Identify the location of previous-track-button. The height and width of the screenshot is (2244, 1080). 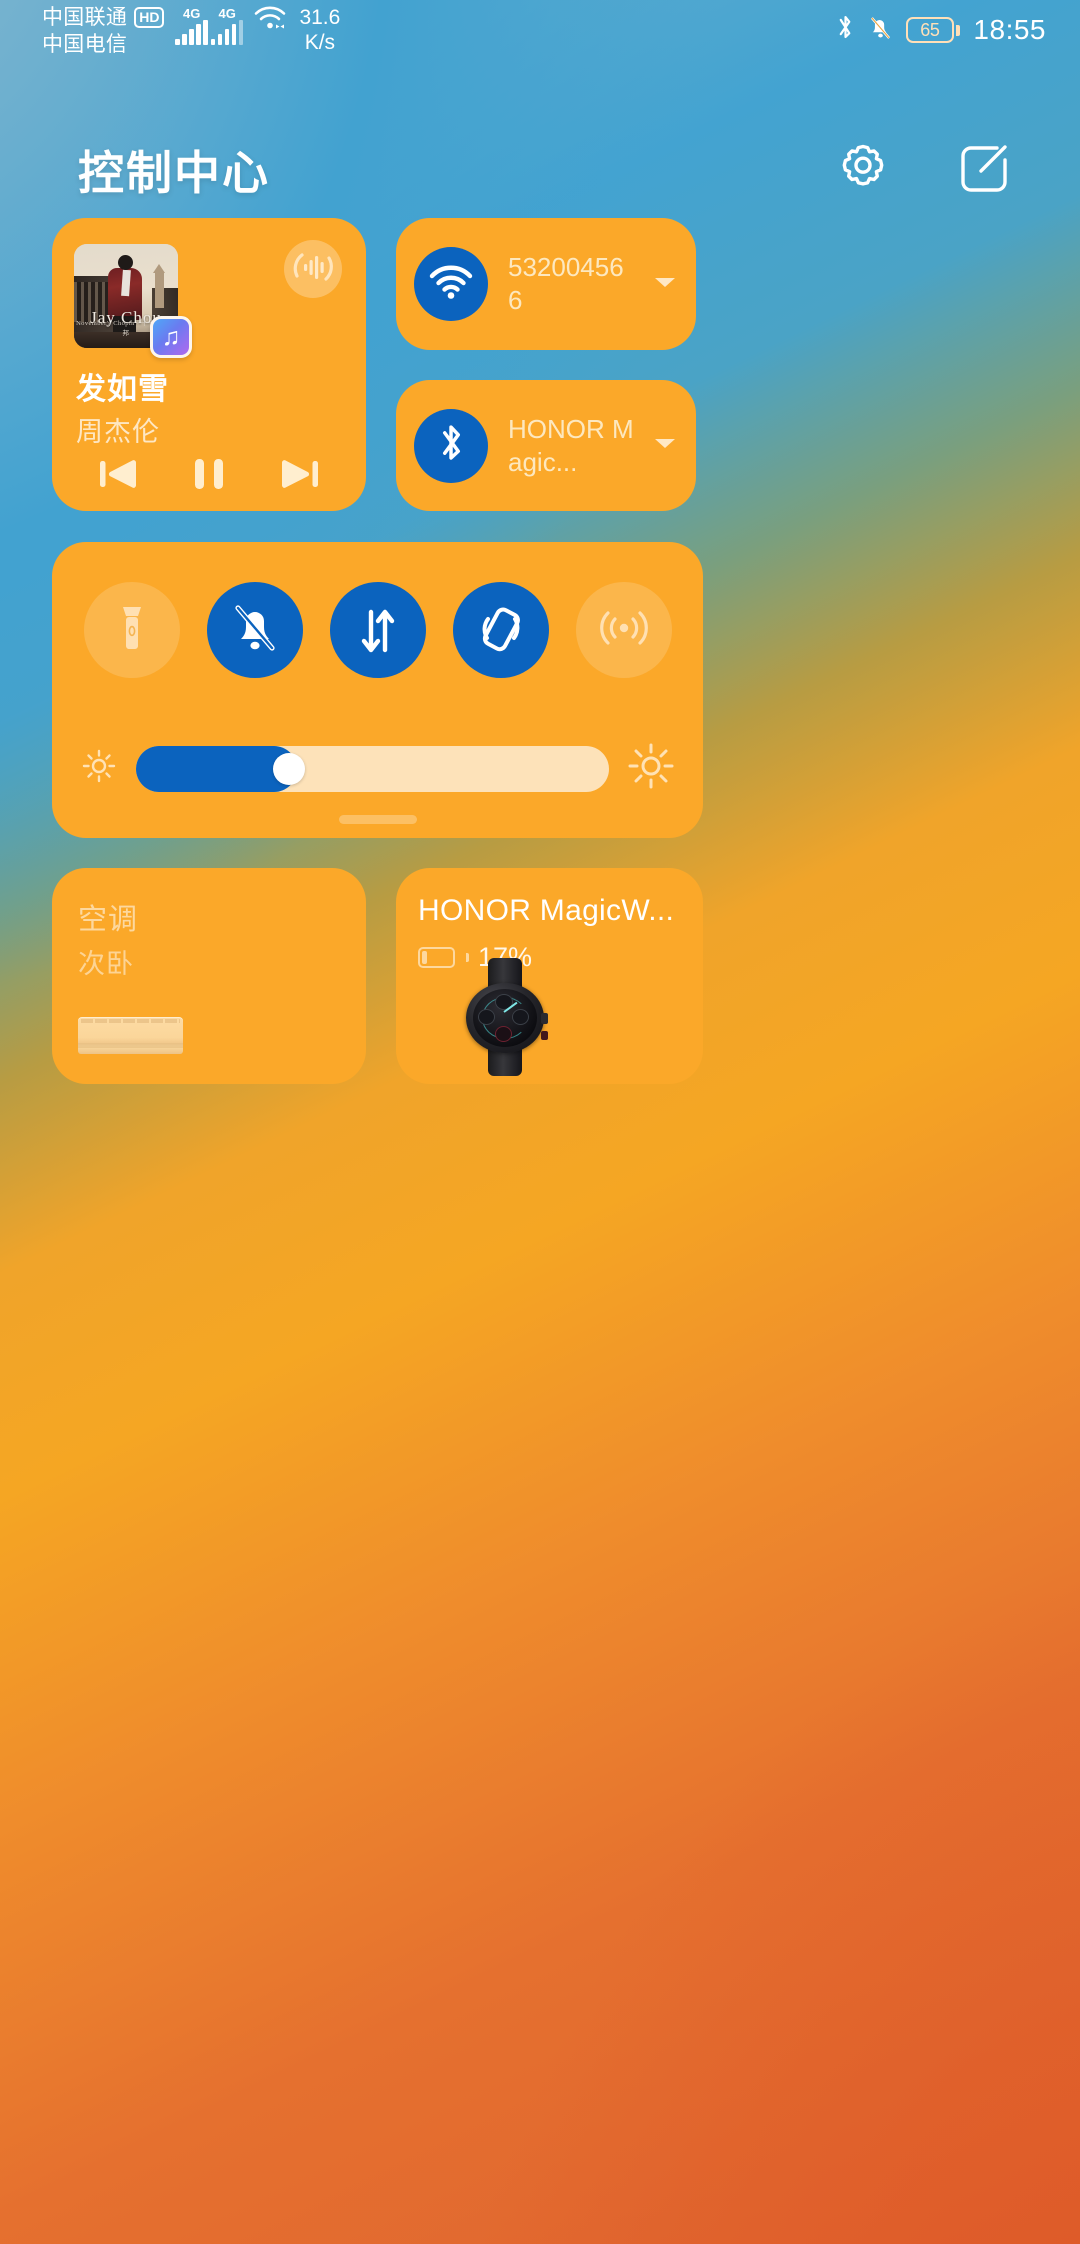
(119, 476).